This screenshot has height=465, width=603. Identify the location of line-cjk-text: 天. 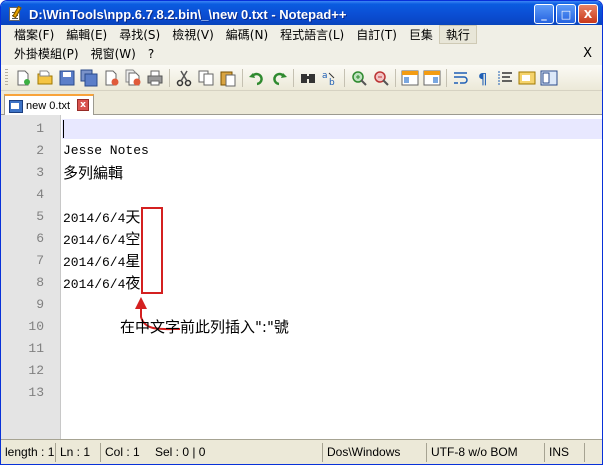
(133, 217).